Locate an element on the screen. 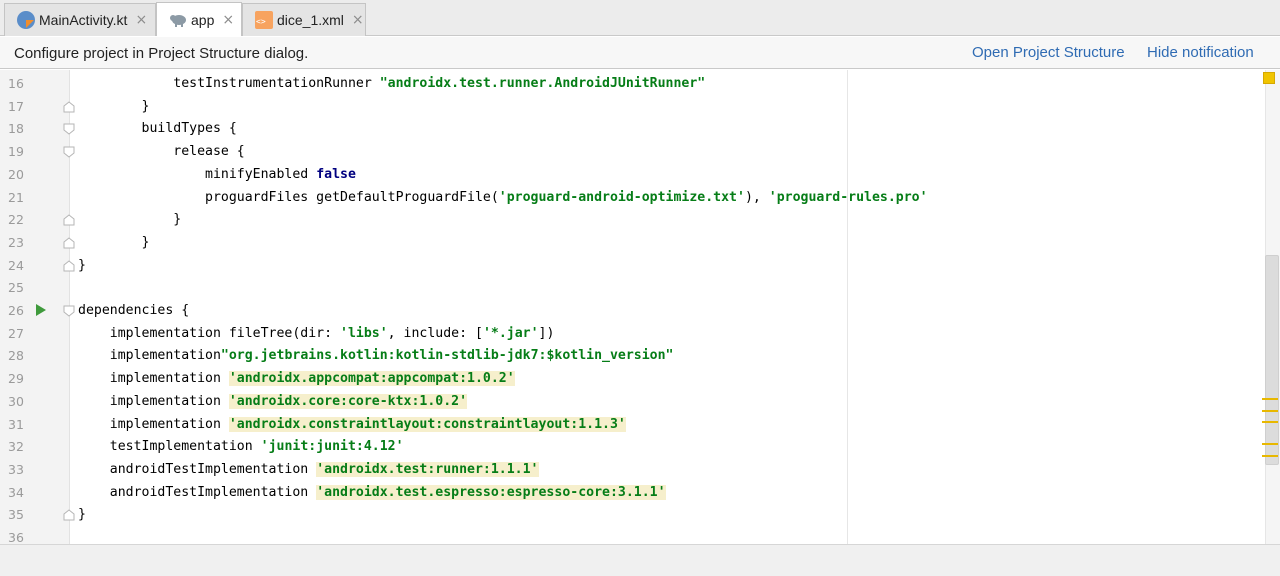 Image resolution: width=1280 pixels, height=576 pixels. editor-tab-bar: MainActivity.kt × app × dice_1.xml × is located at coordinates (640, 18).